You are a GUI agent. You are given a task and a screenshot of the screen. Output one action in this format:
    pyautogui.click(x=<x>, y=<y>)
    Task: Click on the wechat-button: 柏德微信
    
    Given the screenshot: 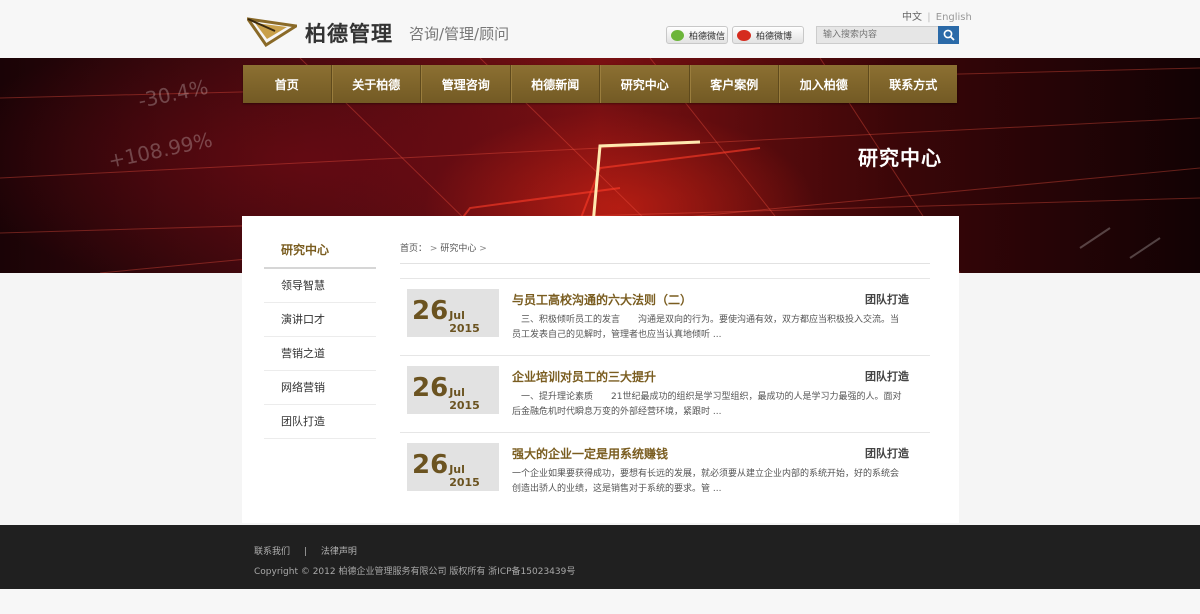 What is the action you would take?
    pyautogui.click(x=697, y=35)
    